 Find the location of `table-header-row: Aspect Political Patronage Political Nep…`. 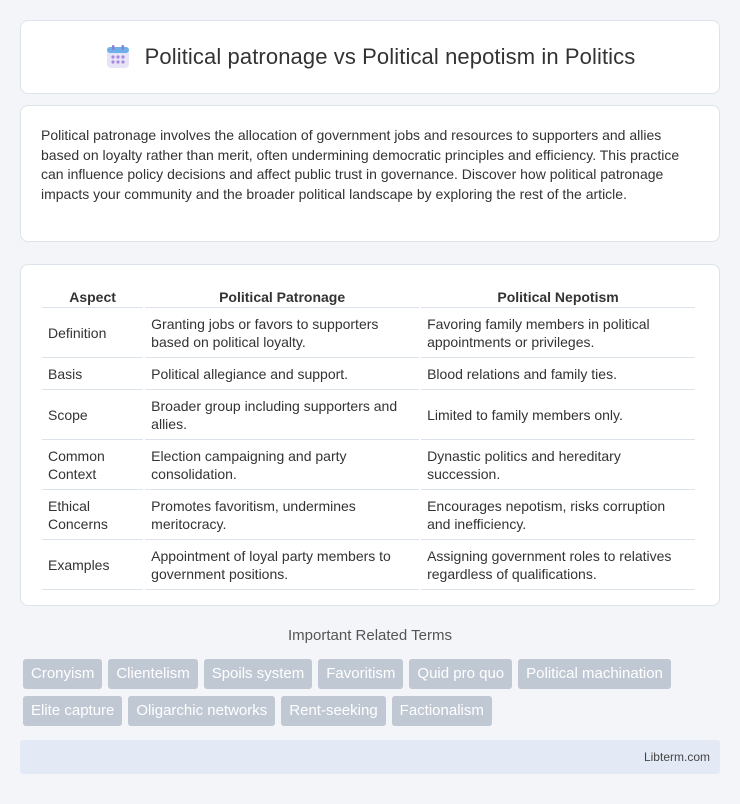

table-header-row: Aspect Political Patronage Political Nep… is located at coordinates (368, 296).